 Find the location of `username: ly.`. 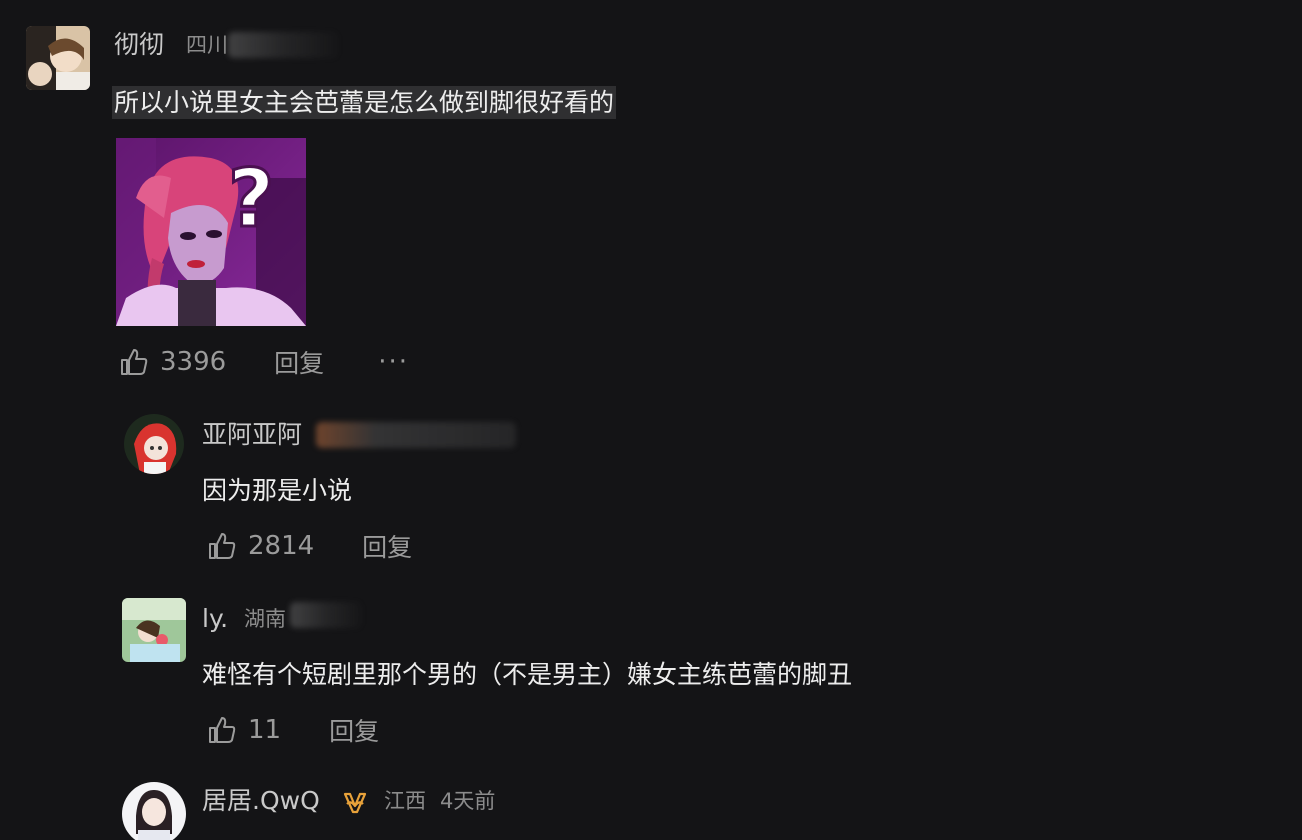

username: ly. is located at coordinates (215, 619).